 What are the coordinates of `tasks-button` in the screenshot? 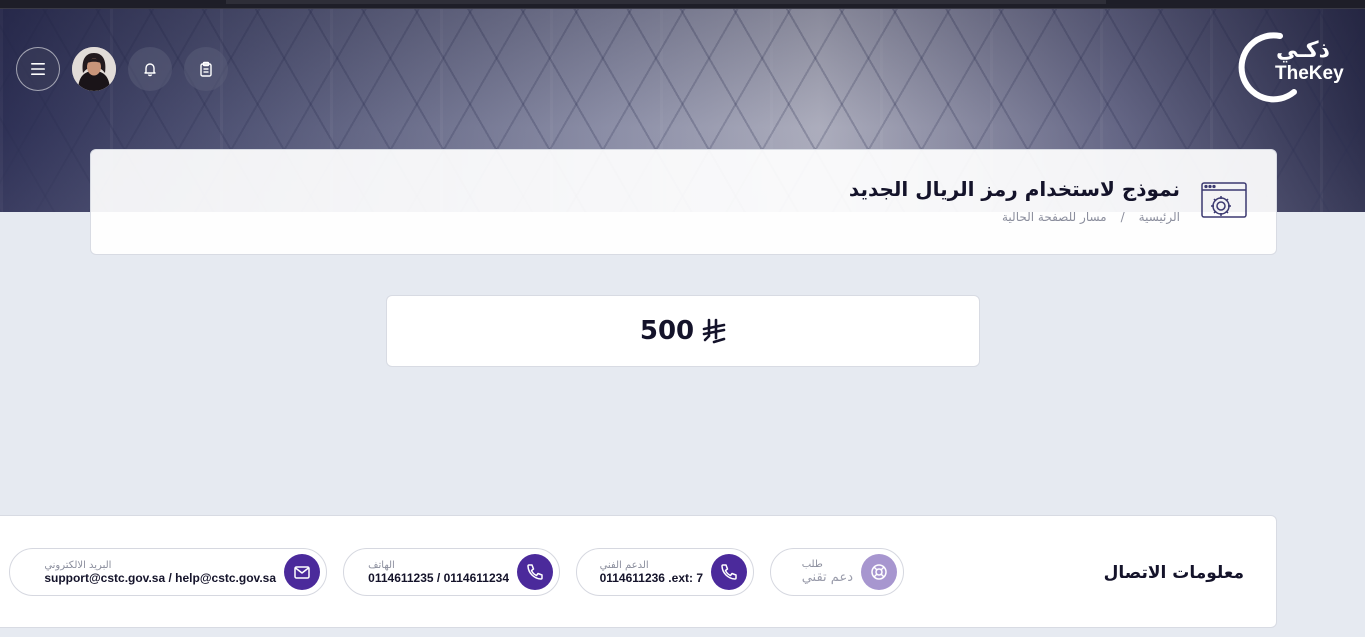 It's located at (206, 69).